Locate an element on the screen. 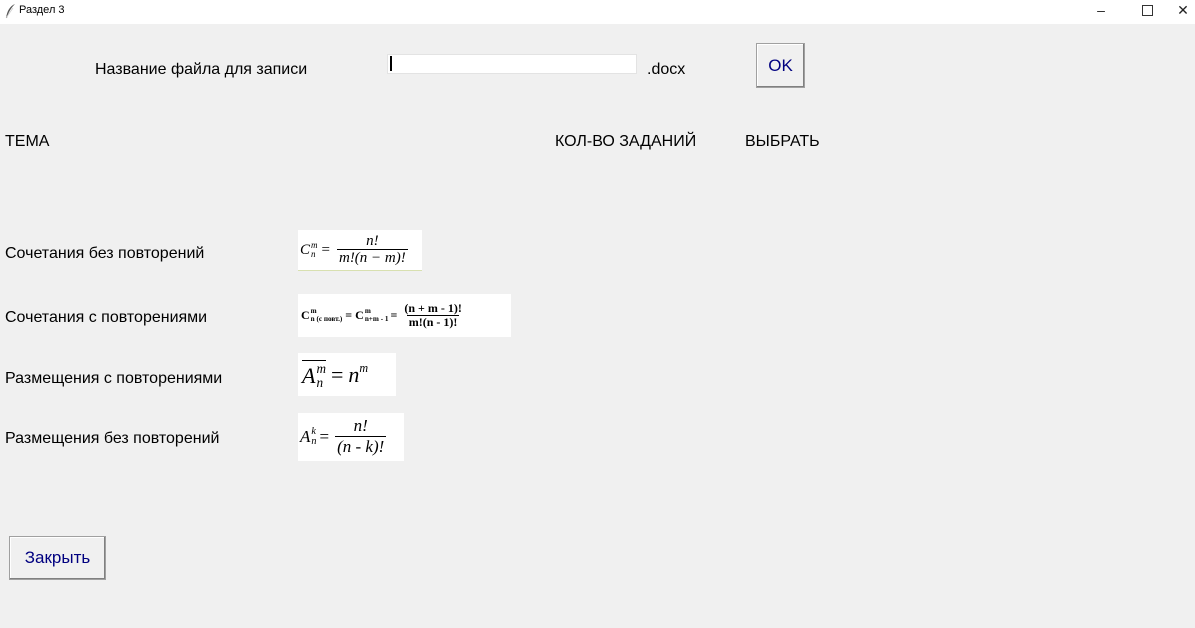  header-select: ВЫБРАТЬ is located at coordinates (782, 141).